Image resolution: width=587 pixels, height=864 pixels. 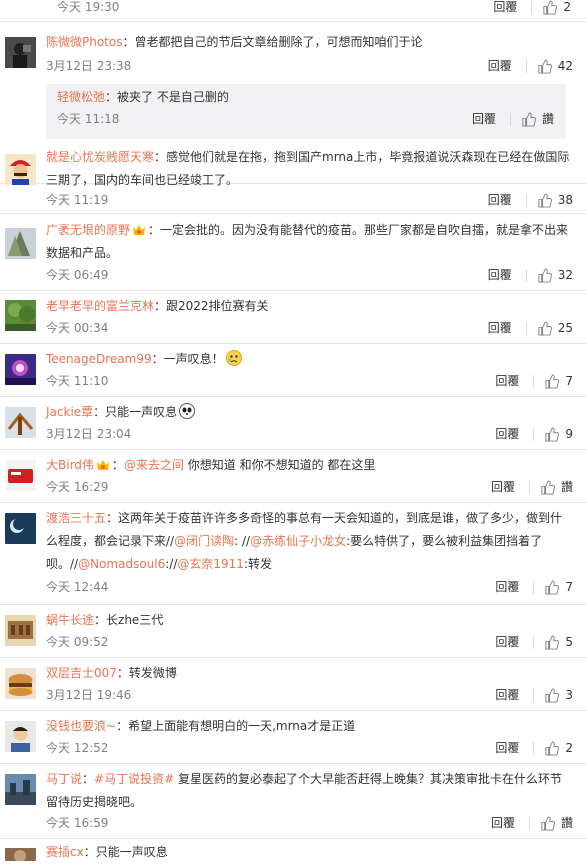 I want to click on like-button: 38, so click(x=555, y=200).